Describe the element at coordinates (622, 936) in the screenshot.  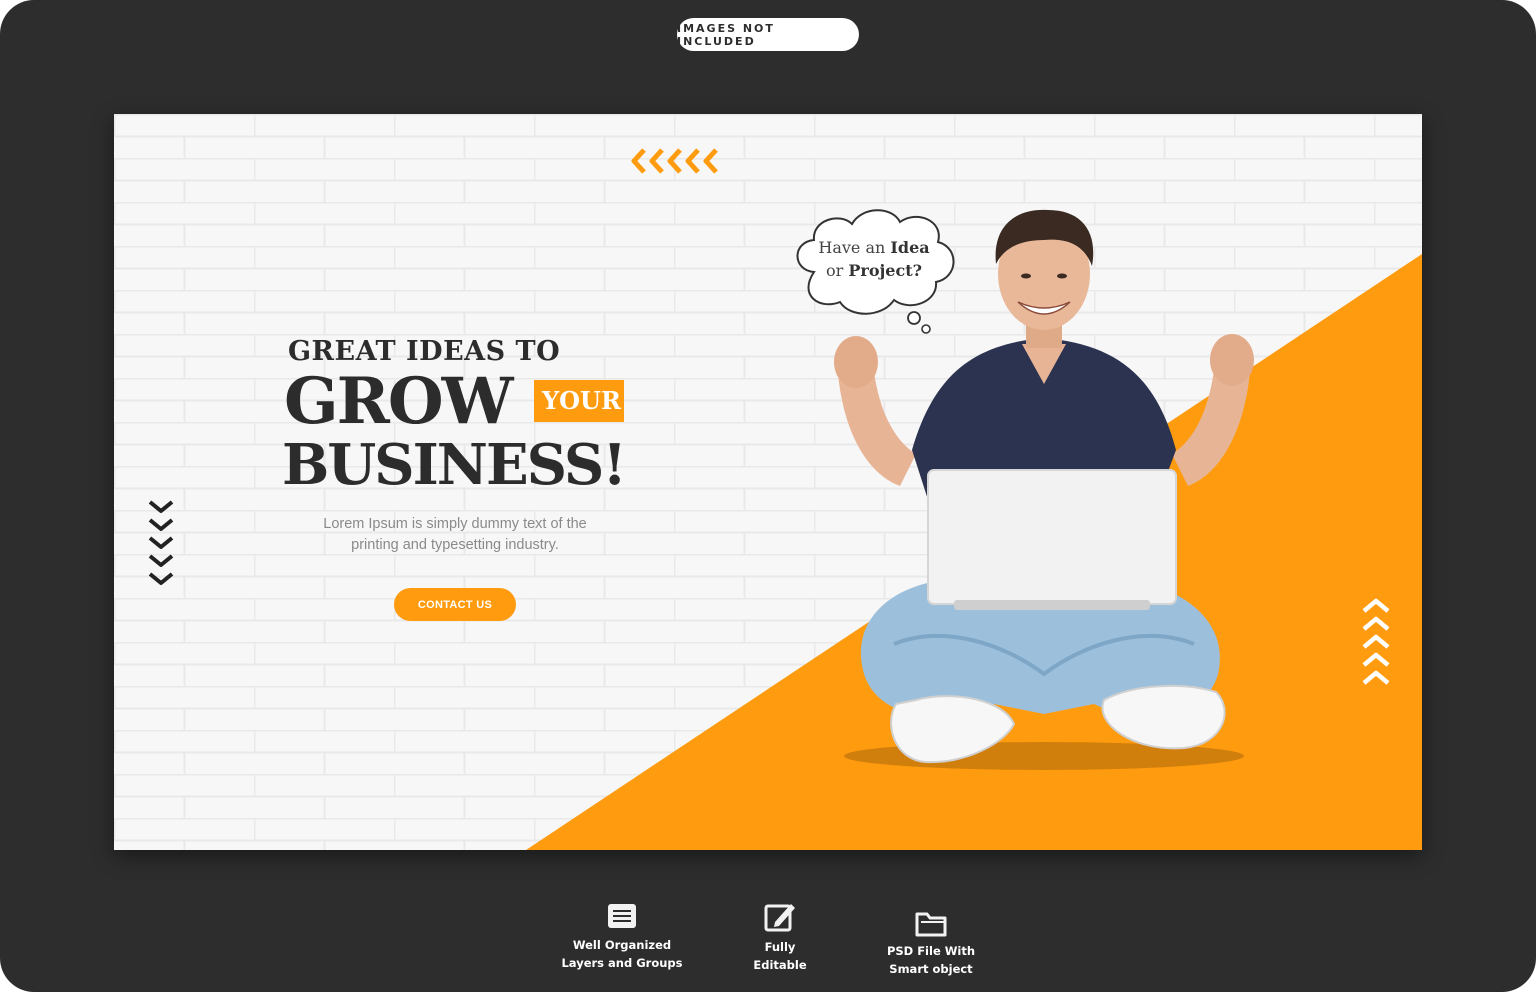
I see `feature-layers: Well Organized Layers and Groups` at that location.